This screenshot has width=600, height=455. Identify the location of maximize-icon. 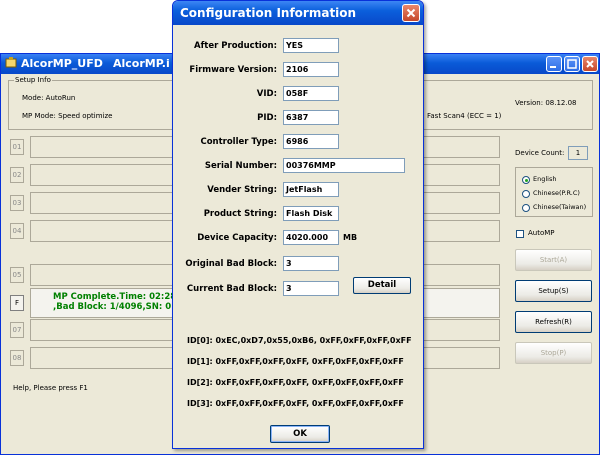
(572, 64).